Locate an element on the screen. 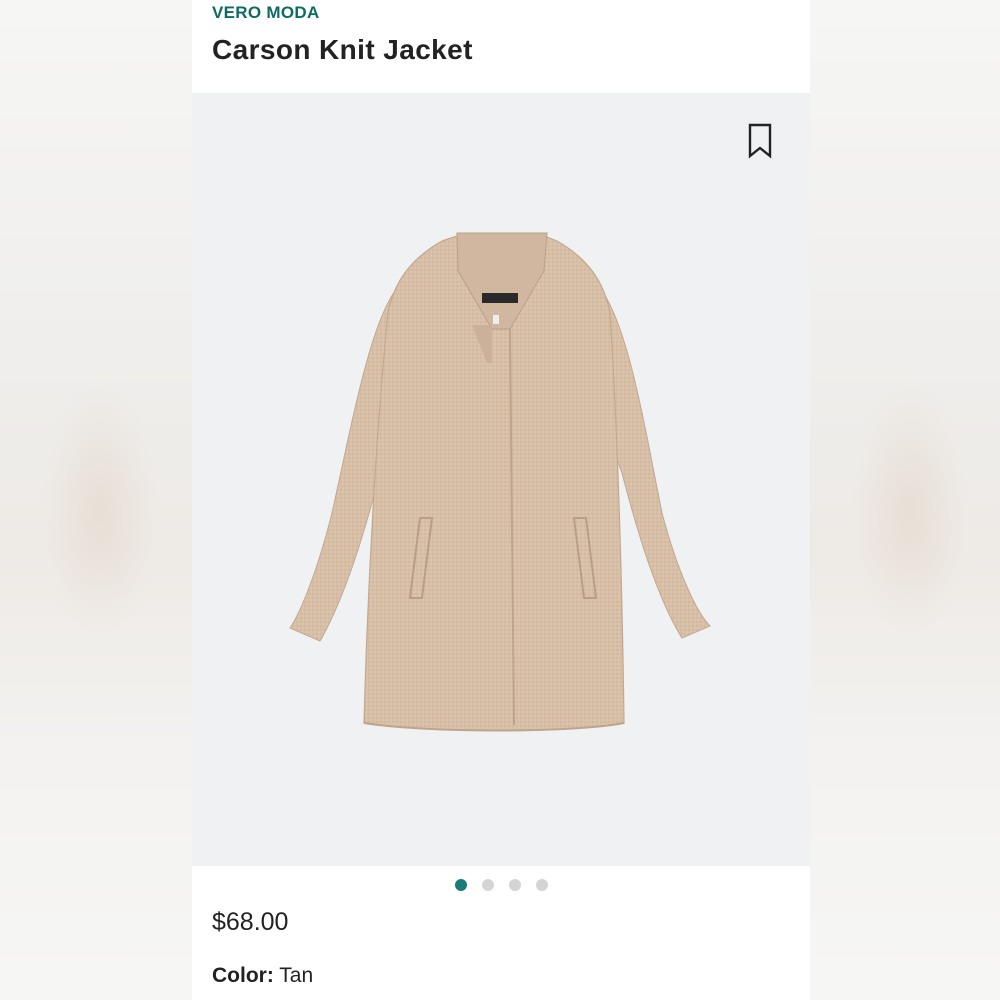 This screenshot has height=1000, width=1000. color-selection: Color: Tan is located at coordinates (262, 976).